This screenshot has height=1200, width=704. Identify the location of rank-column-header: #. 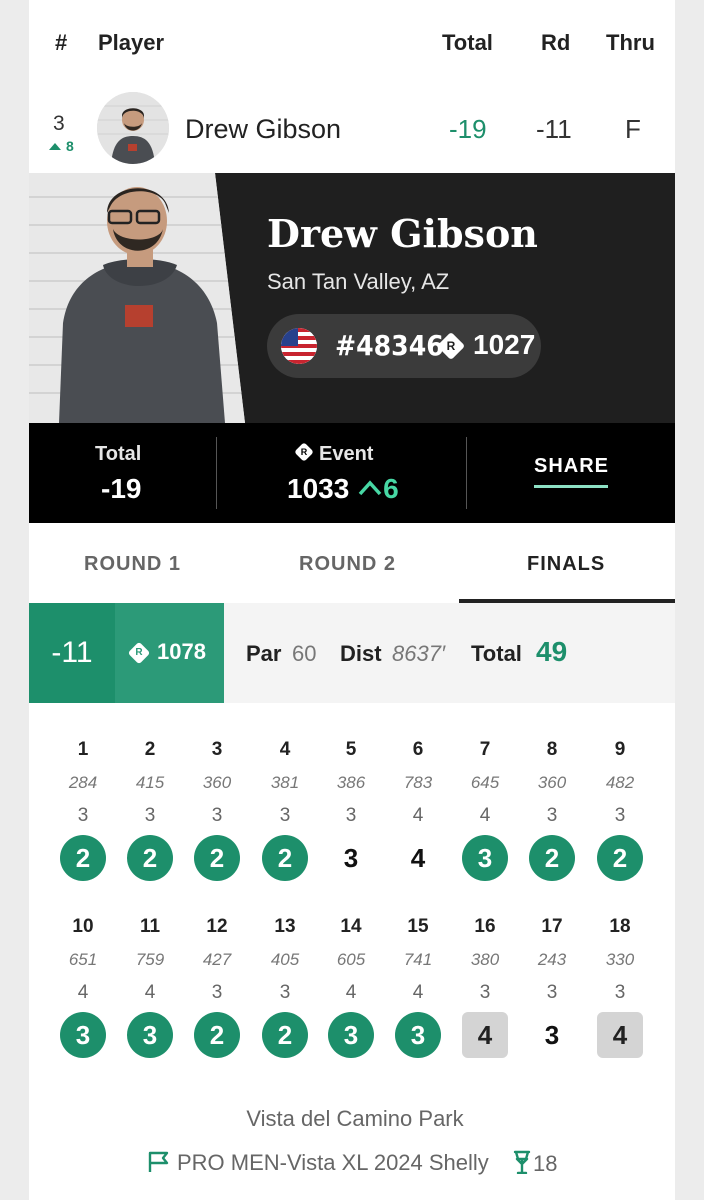
(61, 42).